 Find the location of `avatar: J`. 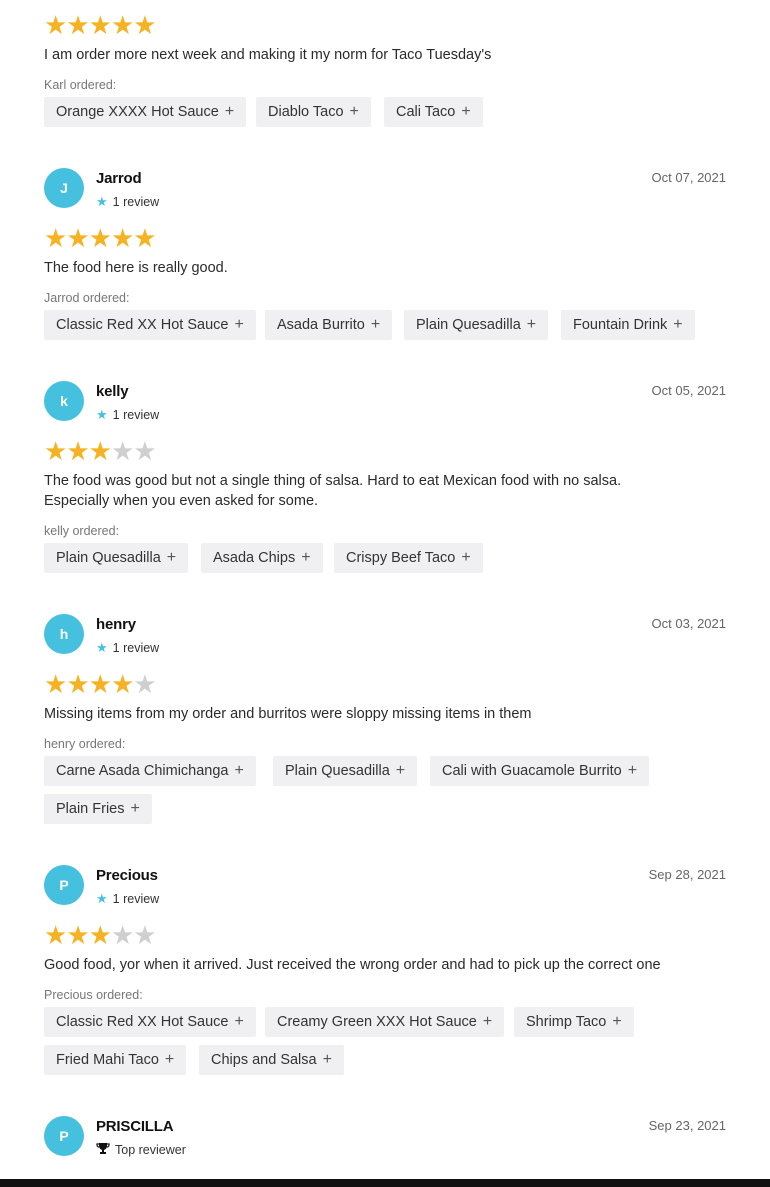

avatar: J is located at coordinates (64, 188).